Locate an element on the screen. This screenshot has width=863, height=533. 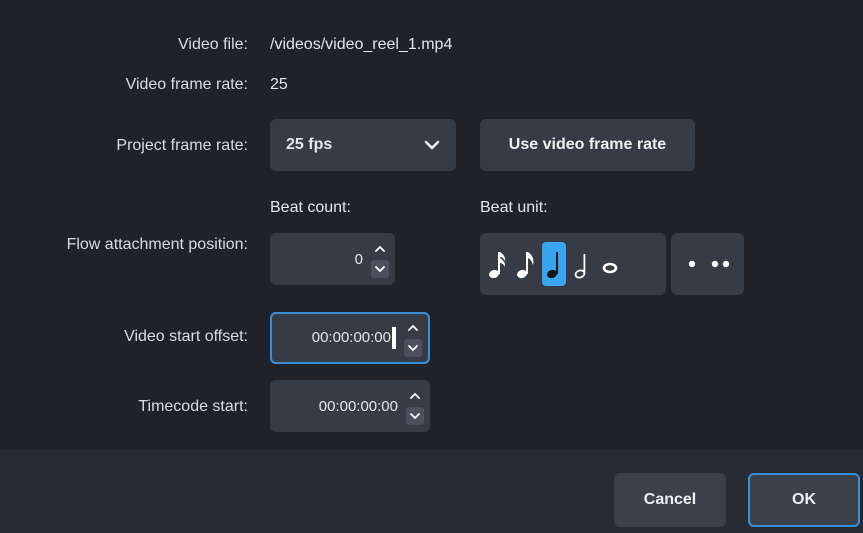
video-start-offset-label: Video start offset: is located at coordinates (186, 336).